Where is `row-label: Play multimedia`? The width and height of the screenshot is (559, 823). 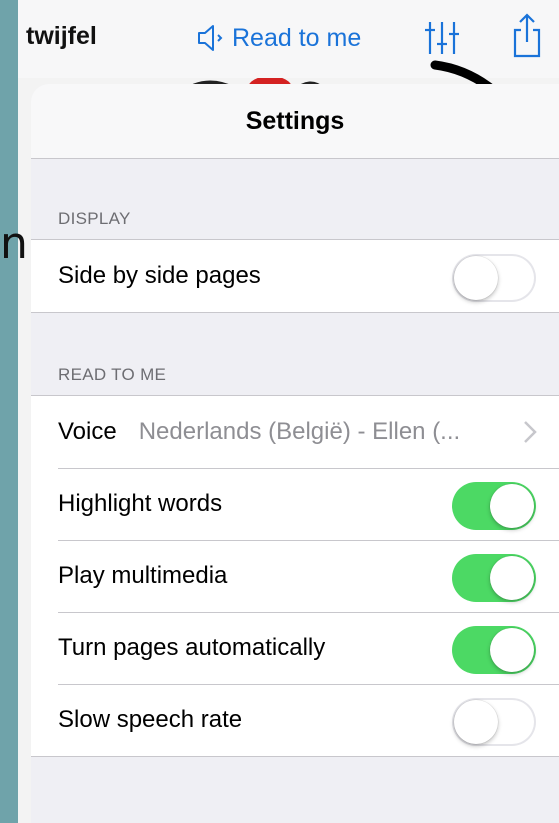 row-label: Play multimedia is located at coordinates (143, 575).